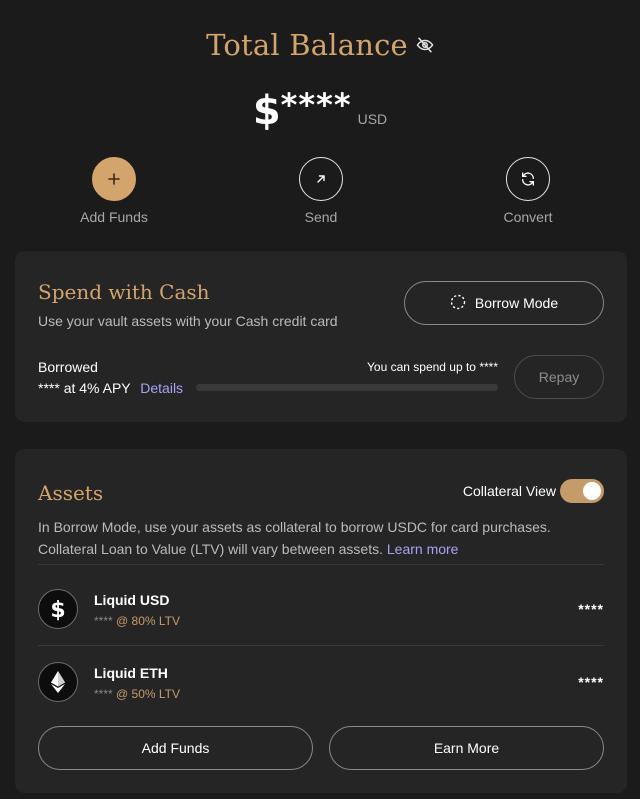  What do you see at coordinates (68, 367) in the screenshot?
I see `borrowed-label: Borrowed` at bounding box center [68, 367].